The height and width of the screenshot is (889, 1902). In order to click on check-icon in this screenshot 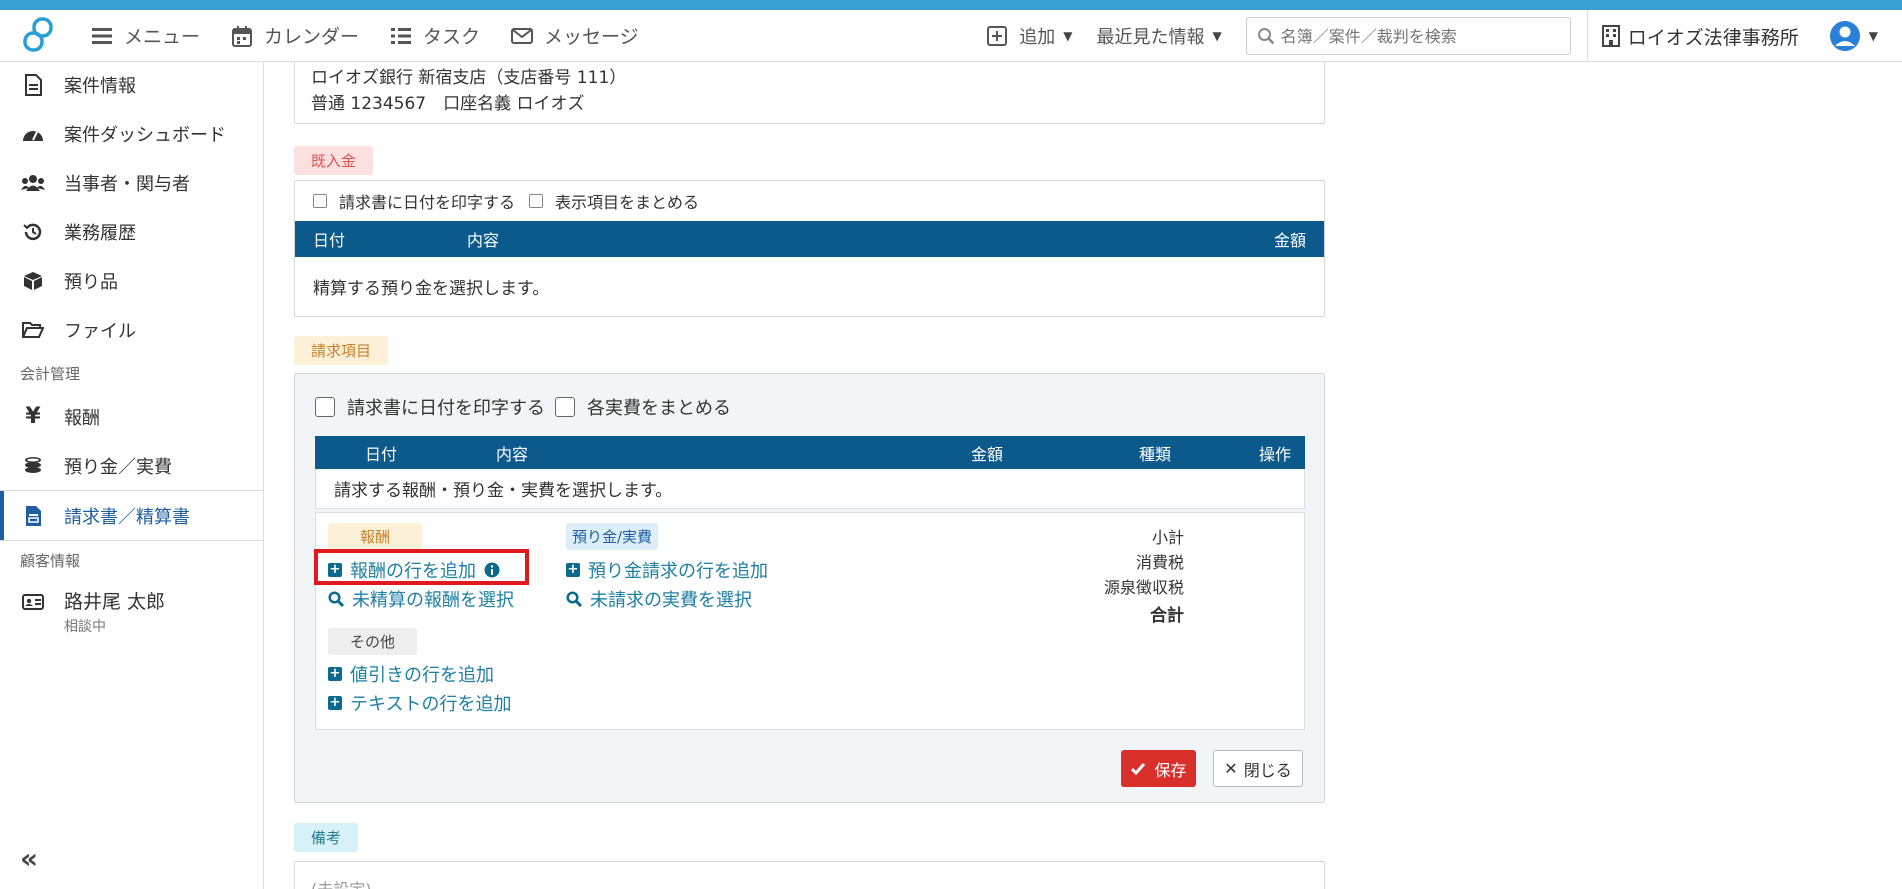, I will do `click(1138, 768)`.